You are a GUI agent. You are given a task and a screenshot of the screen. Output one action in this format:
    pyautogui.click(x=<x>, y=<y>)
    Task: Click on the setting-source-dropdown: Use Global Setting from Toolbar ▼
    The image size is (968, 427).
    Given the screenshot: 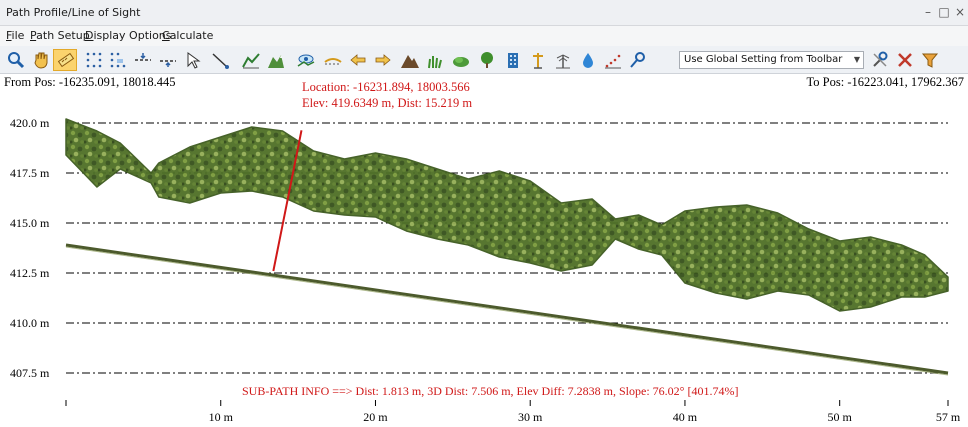 What is the action you would take?
    pyautogui.click(x=771, y=60)
    